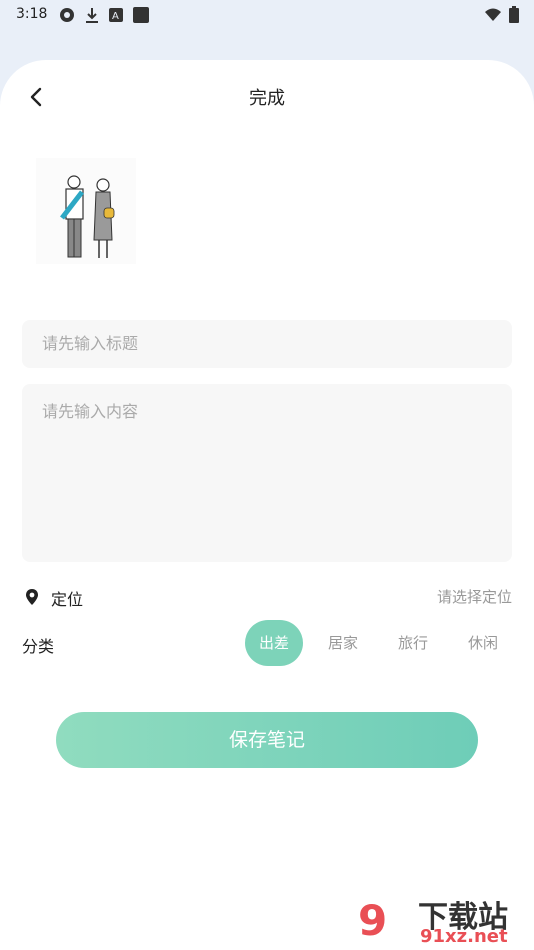  What do you see at coordinates (38, 646) in the screenshot?
I see `category-label: 分类` at bounding box center [38, 646].